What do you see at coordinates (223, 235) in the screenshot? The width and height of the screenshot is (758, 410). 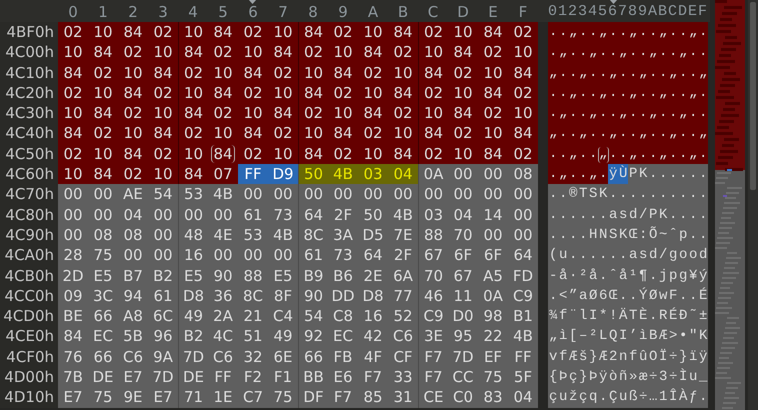 I see `hex-byte: 4E` at bounding box center [223, 235].